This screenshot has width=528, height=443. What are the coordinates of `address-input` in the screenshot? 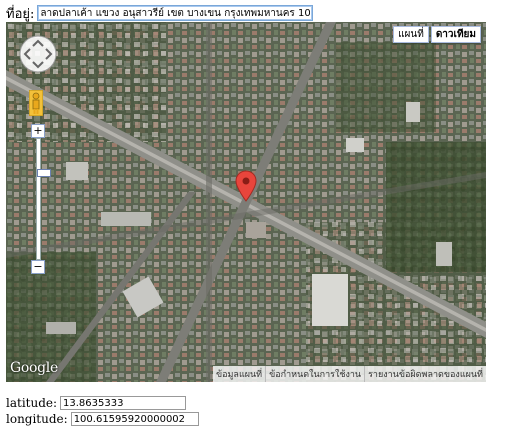 It's located at (175, 13).